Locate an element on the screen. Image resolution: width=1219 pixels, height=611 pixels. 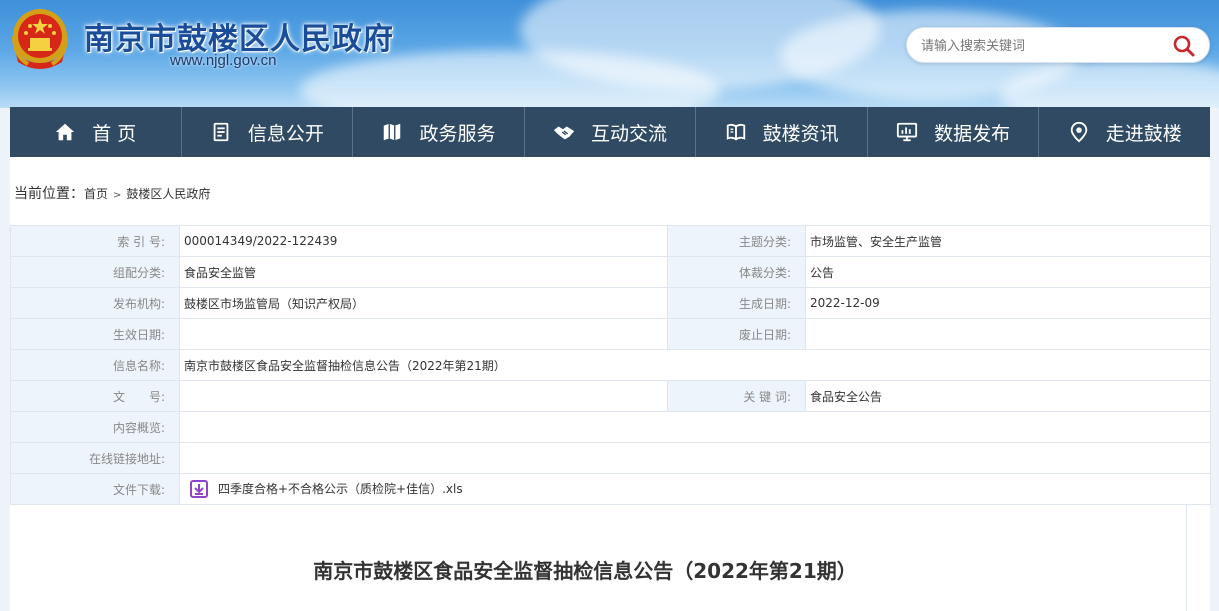
download-cell: 四季度合格+不合格公示（质检院+佳信）.xls is located at coordinates (695, 489).